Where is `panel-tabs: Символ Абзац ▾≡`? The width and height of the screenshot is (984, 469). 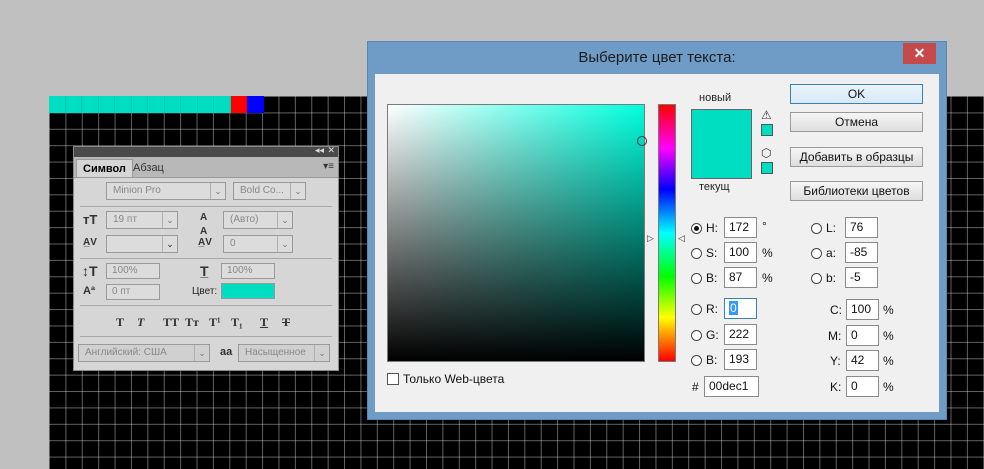 panel-tabs: Символ Абзац ▾≡ is located at coordinates (206, 167).